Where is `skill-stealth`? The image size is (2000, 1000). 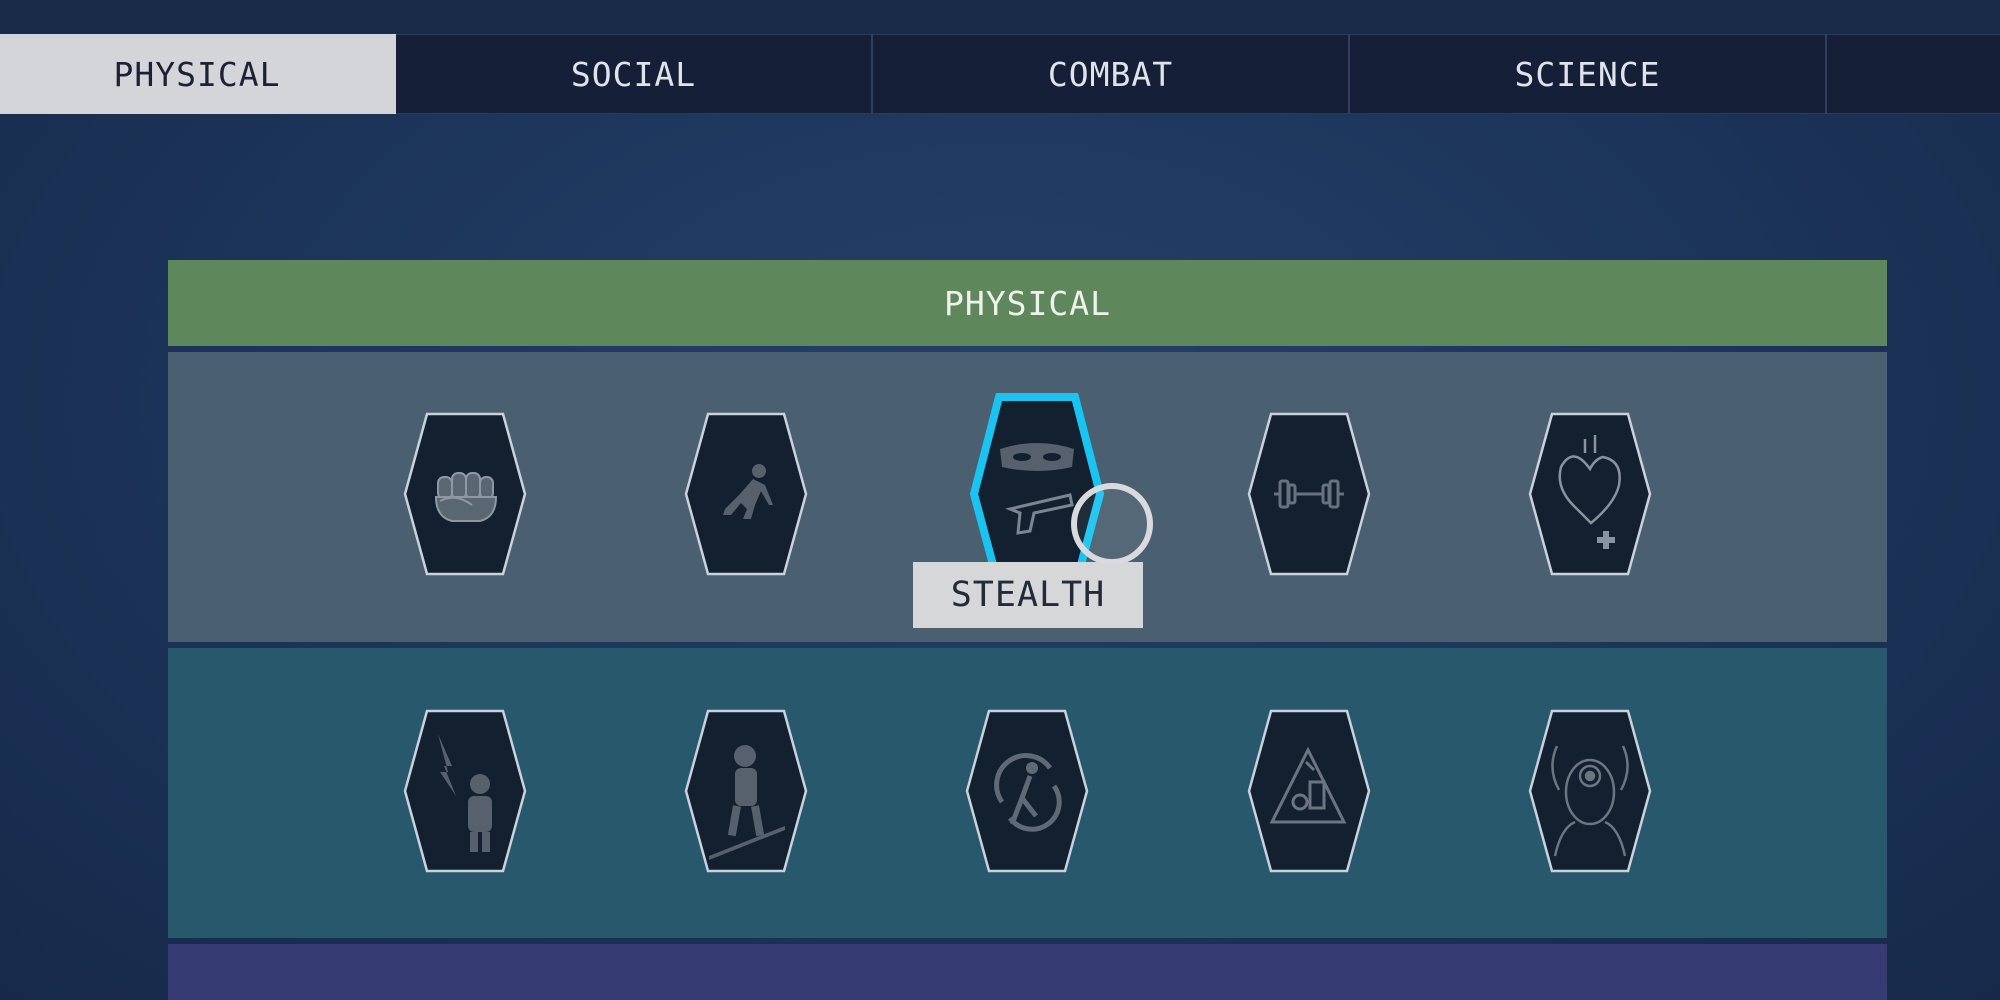
skill-stealth is located at coordinates (1037, 492).